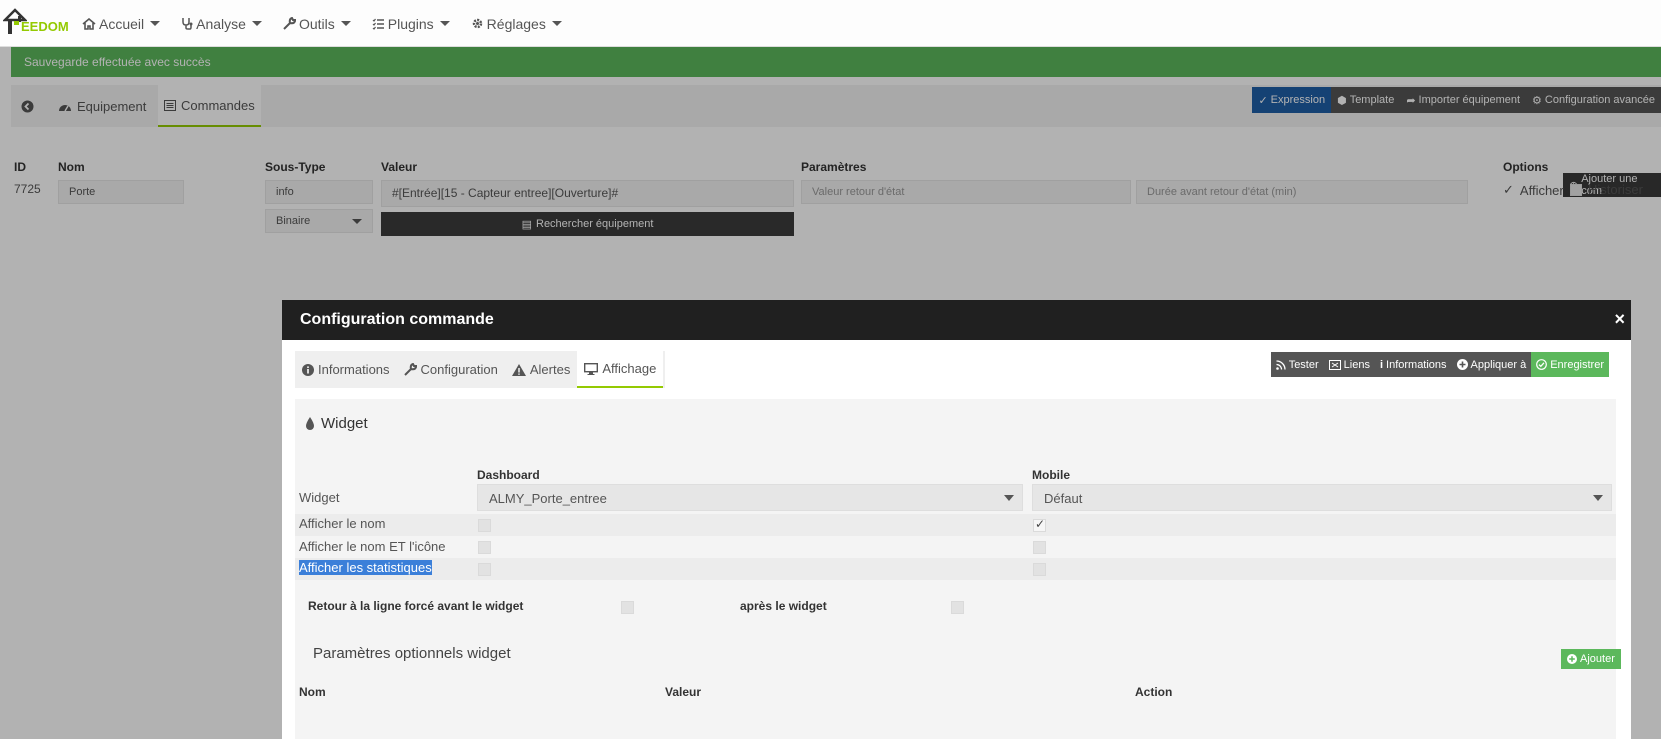 This screenshot has height=739, width=1661. I want to click on tab-informations: Informations, so click(346, 369).